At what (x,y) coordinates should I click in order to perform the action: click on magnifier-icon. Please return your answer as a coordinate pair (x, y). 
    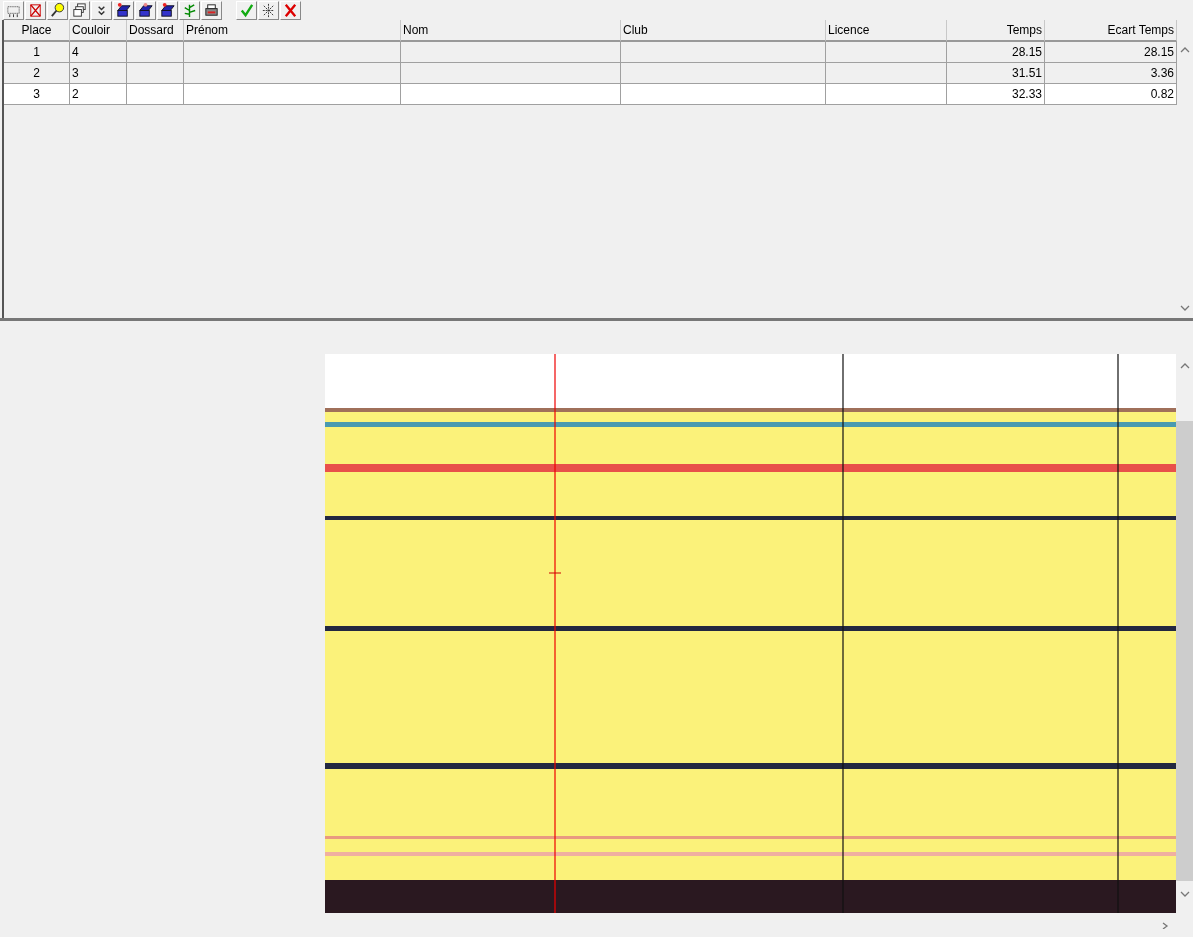
    Looking at the image, I should click on (57, 10).